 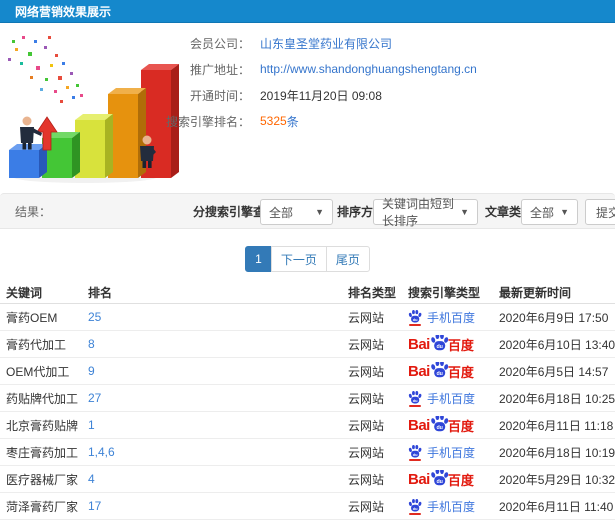 What do you see at coordinates (212, 371) in the screenshot?
I see `rank-link: 9` at bounding box center [212, 371].